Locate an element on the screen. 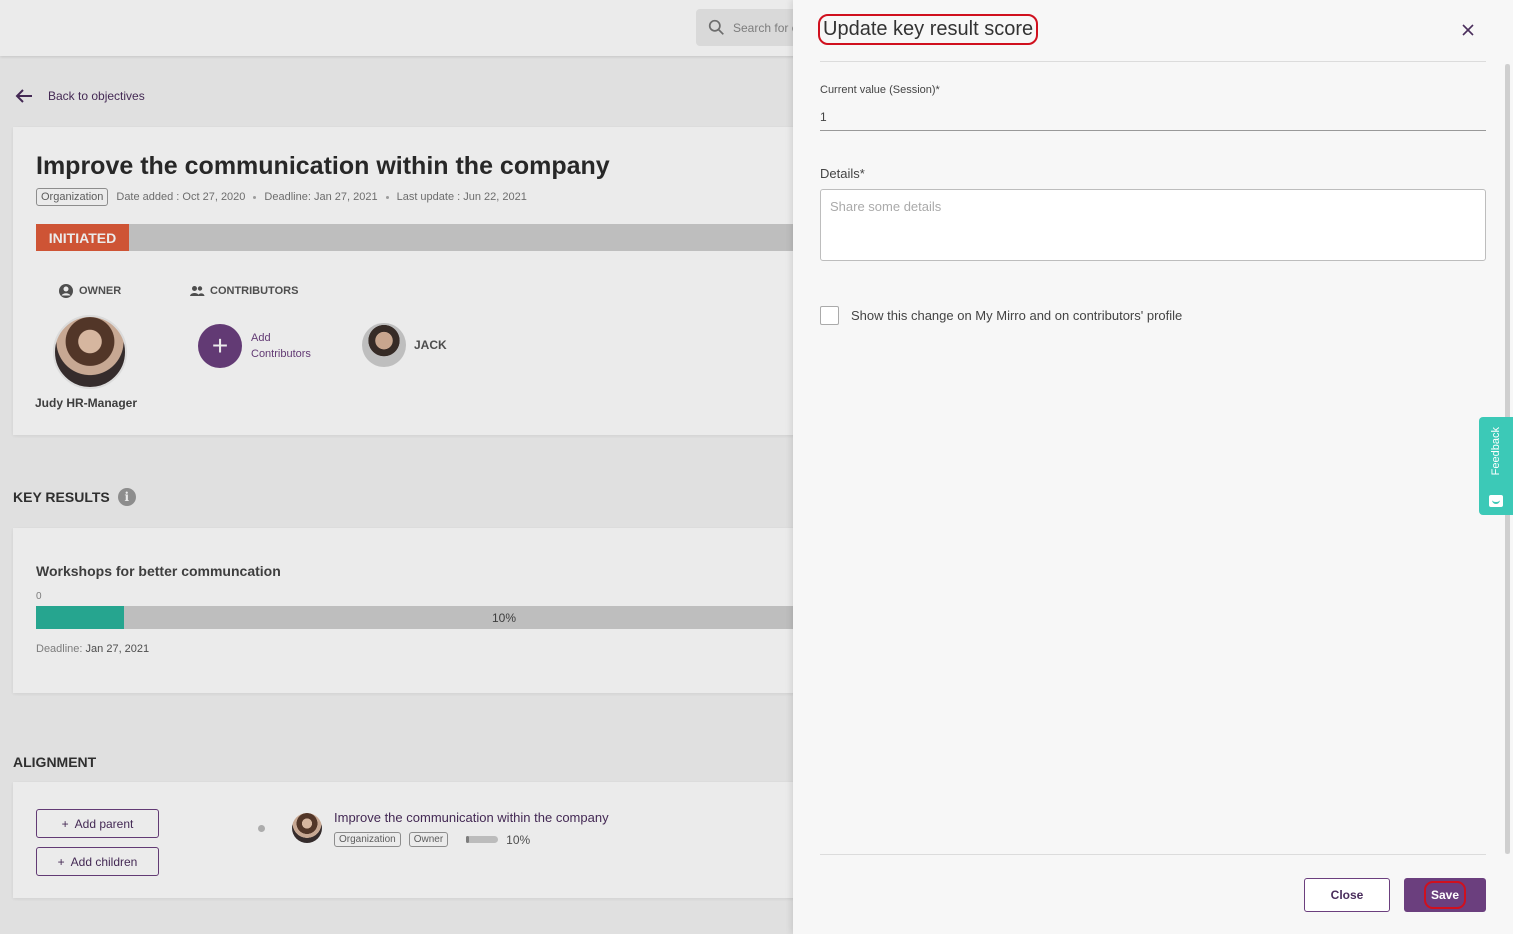 This screenshot has width=1513, height=934. drawer-title: Update key result score is located at coordinates (928, 29).